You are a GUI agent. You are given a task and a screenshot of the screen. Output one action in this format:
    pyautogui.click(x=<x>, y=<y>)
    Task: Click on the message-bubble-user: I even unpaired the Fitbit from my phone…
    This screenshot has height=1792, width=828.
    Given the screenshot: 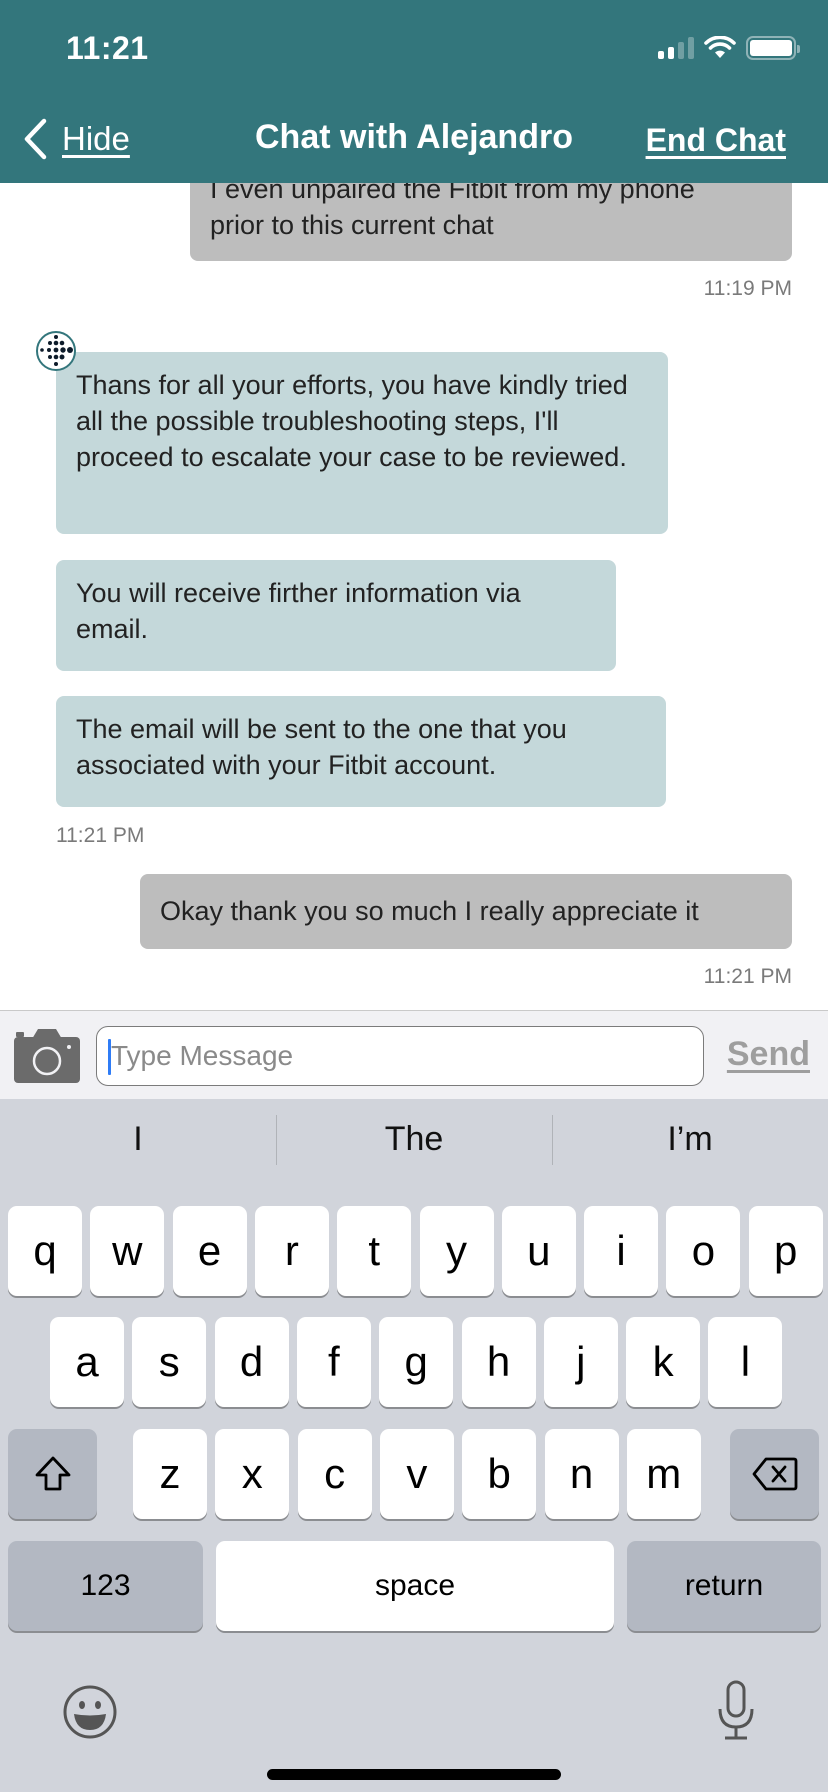 What is the action you would take?
    pyautogui.click(x=491, y=222)
    